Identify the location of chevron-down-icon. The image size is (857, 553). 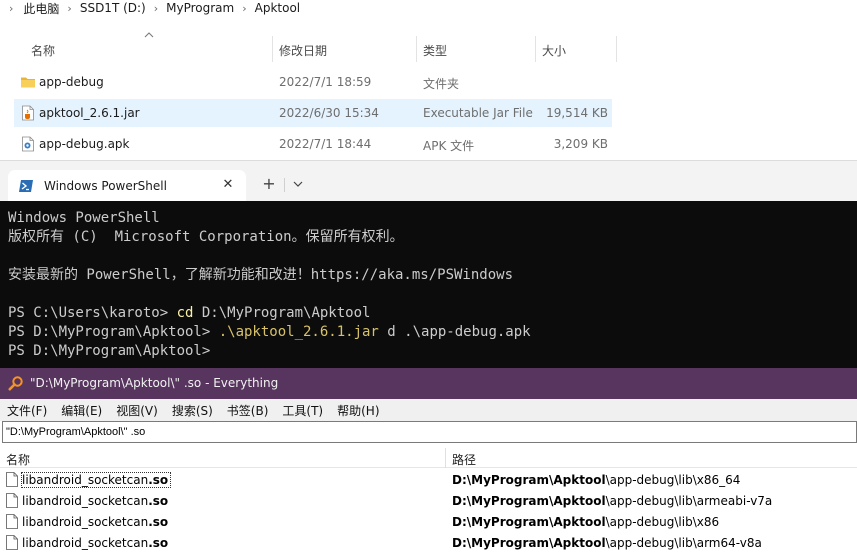
(298, 184).